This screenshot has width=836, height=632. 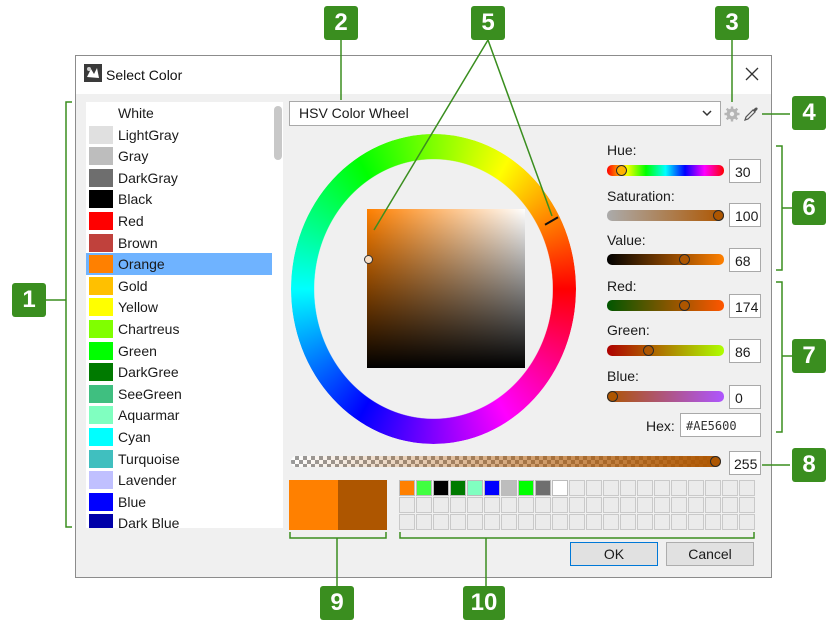 What do you see at coordinates (179, 394) in the screenshot?
I see `color-list-item: SeeGreen` at bounding box center [179, 394].